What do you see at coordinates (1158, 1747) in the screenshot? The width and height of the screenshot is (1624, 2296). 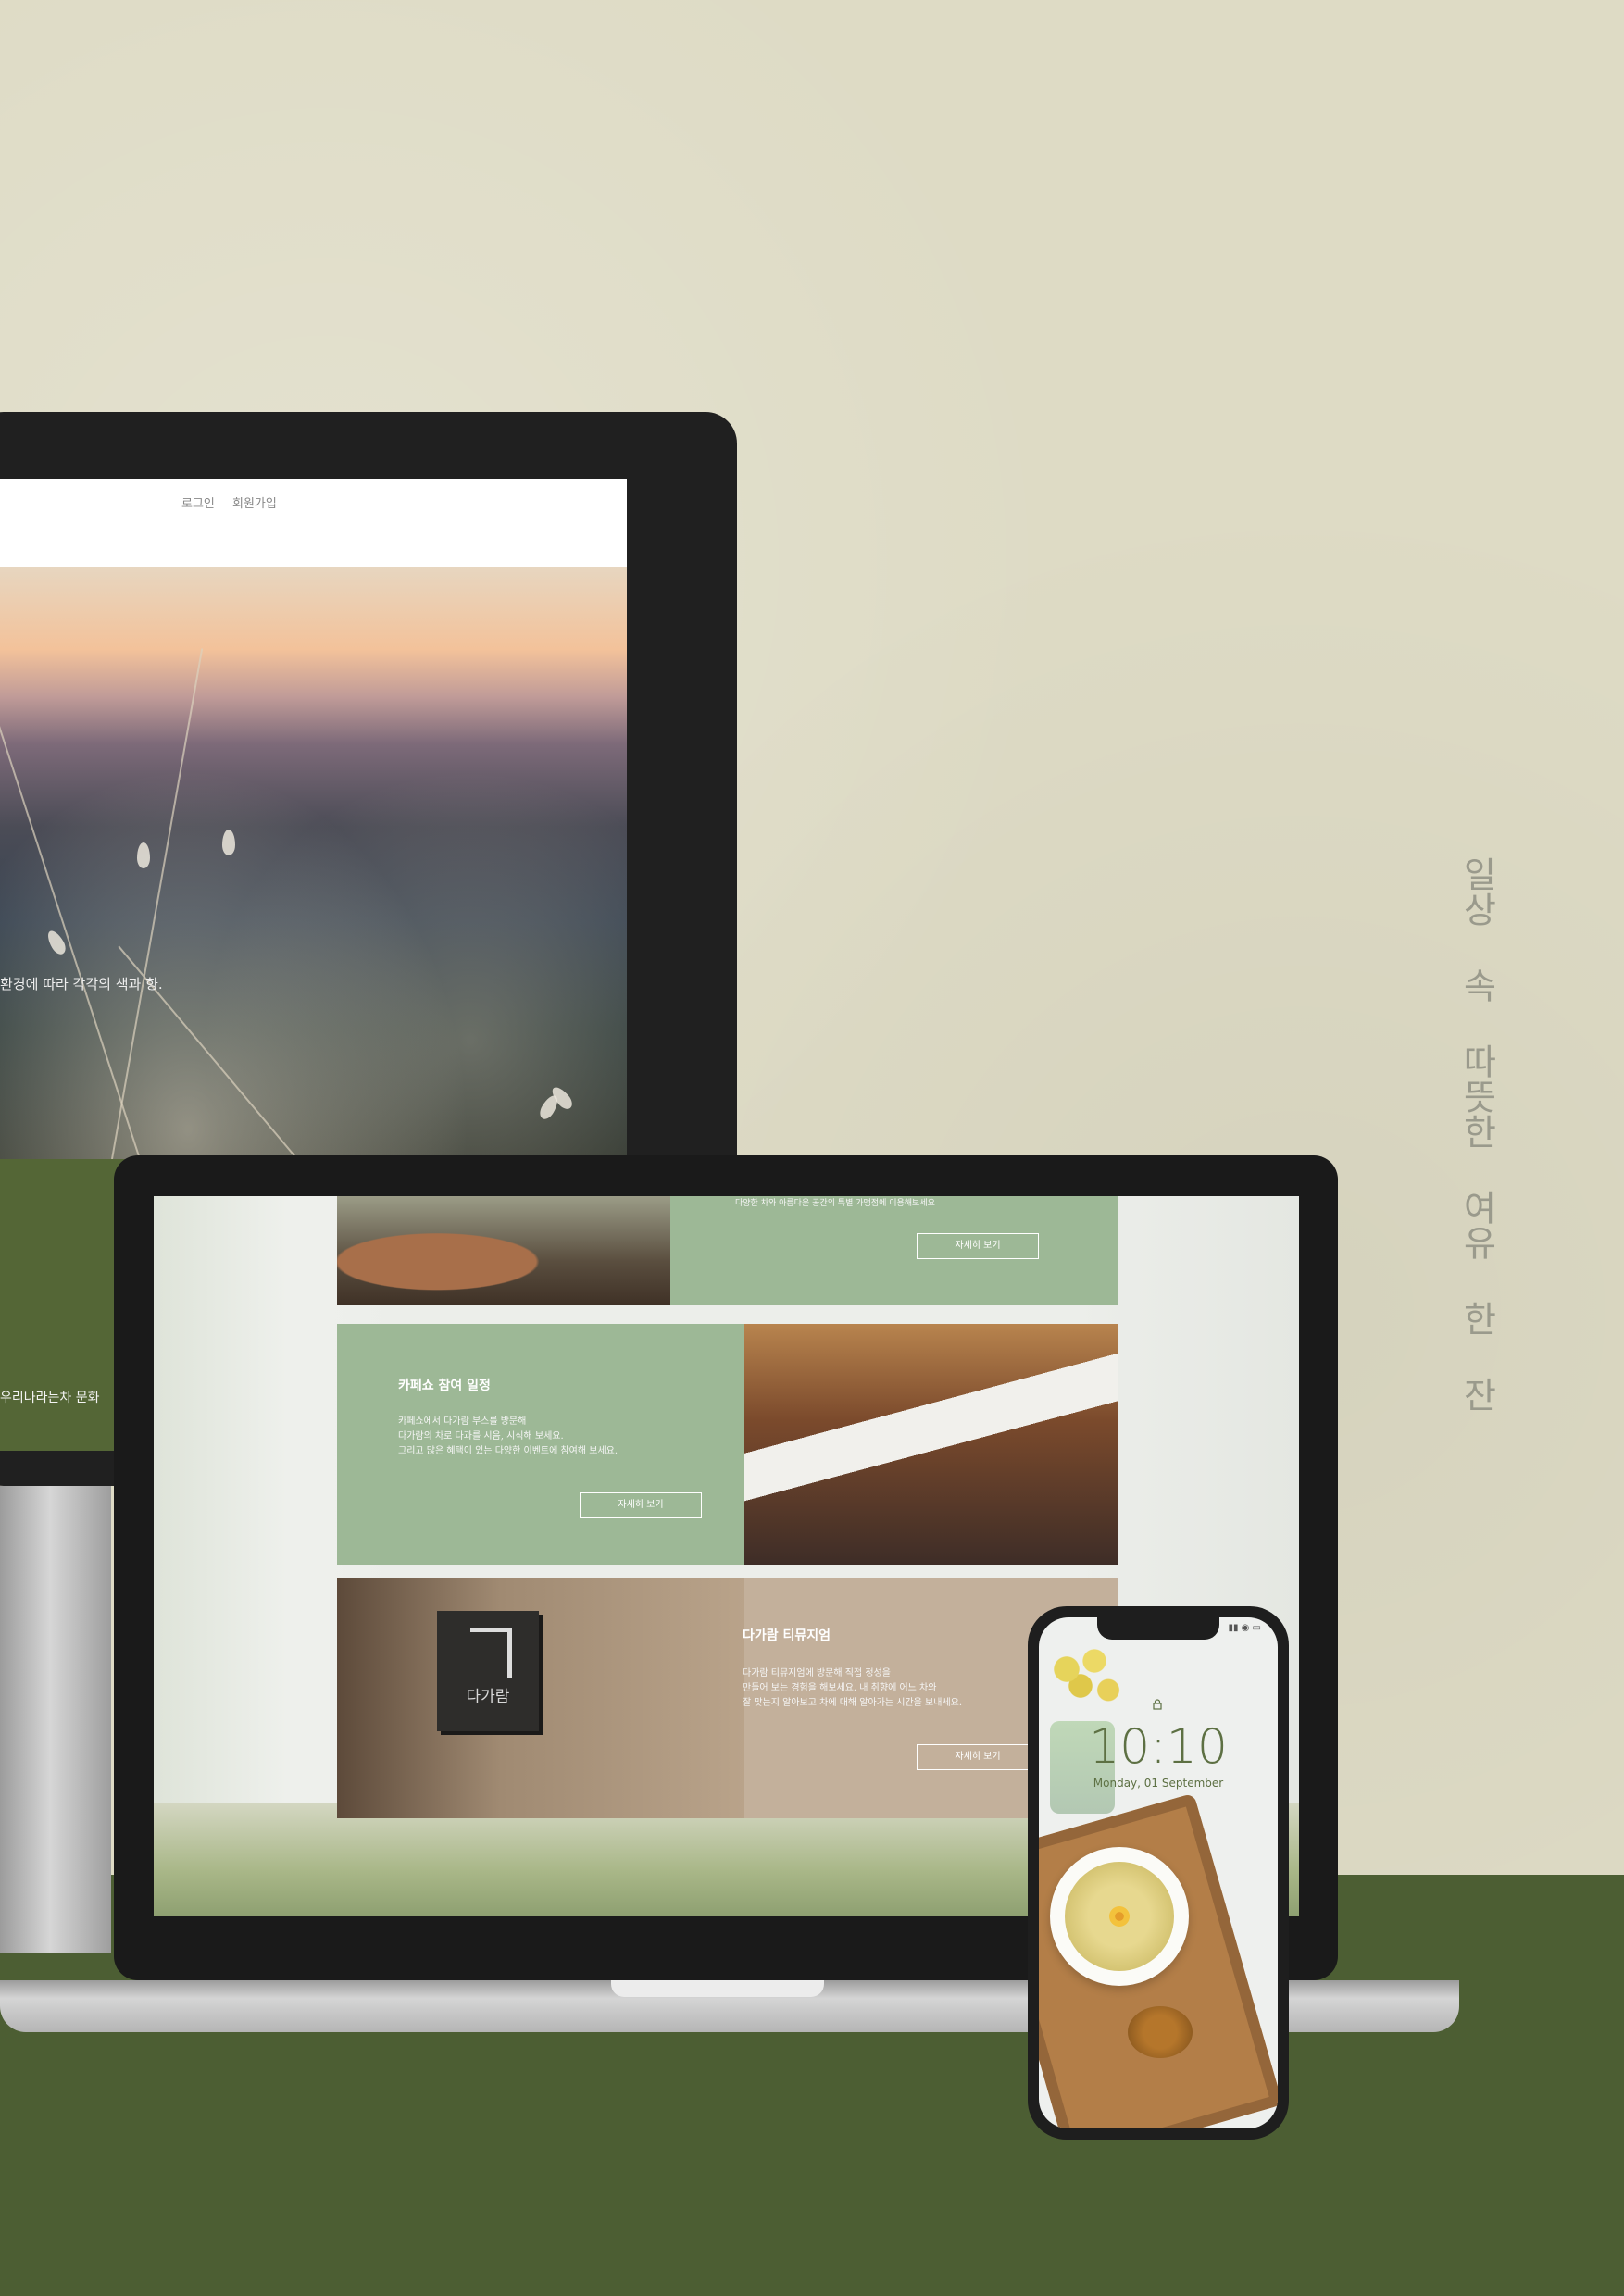 I see `lock-screen-time: 10:10` at bounding box center [1158, 1747].